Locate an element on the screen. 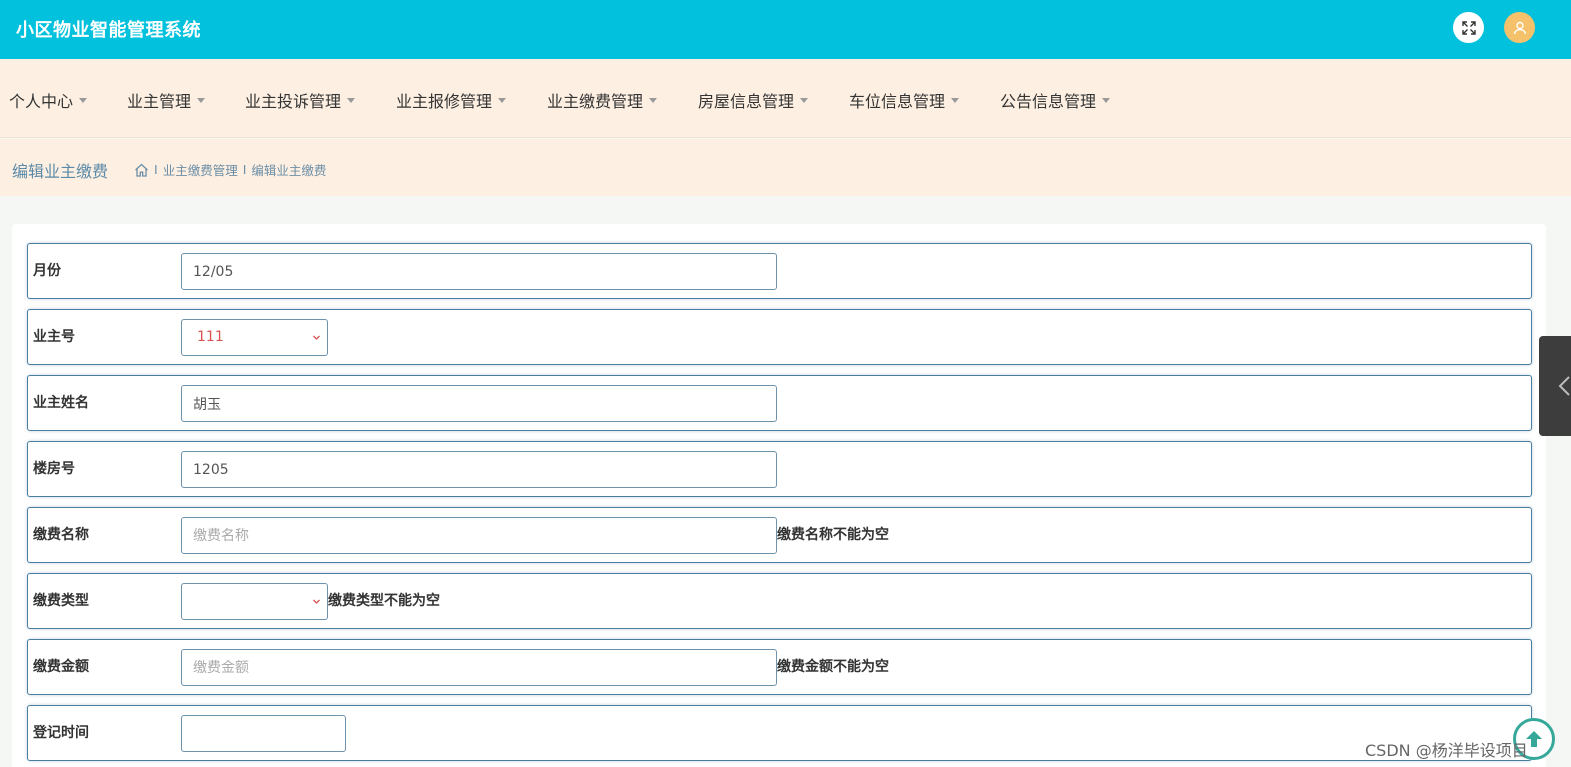 This screenshot has height=767, width=1571. owner-name-label: 业主姓名 is located at coordinates (61, 403).